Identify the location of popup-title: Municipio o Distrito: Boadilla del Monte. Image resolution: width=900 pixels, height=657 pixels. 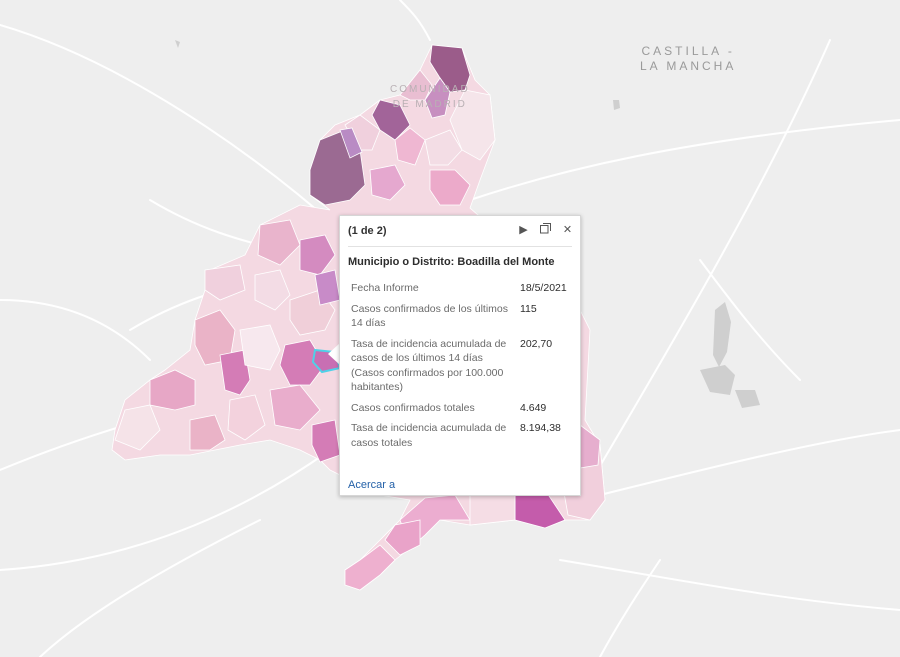
(460, 261).